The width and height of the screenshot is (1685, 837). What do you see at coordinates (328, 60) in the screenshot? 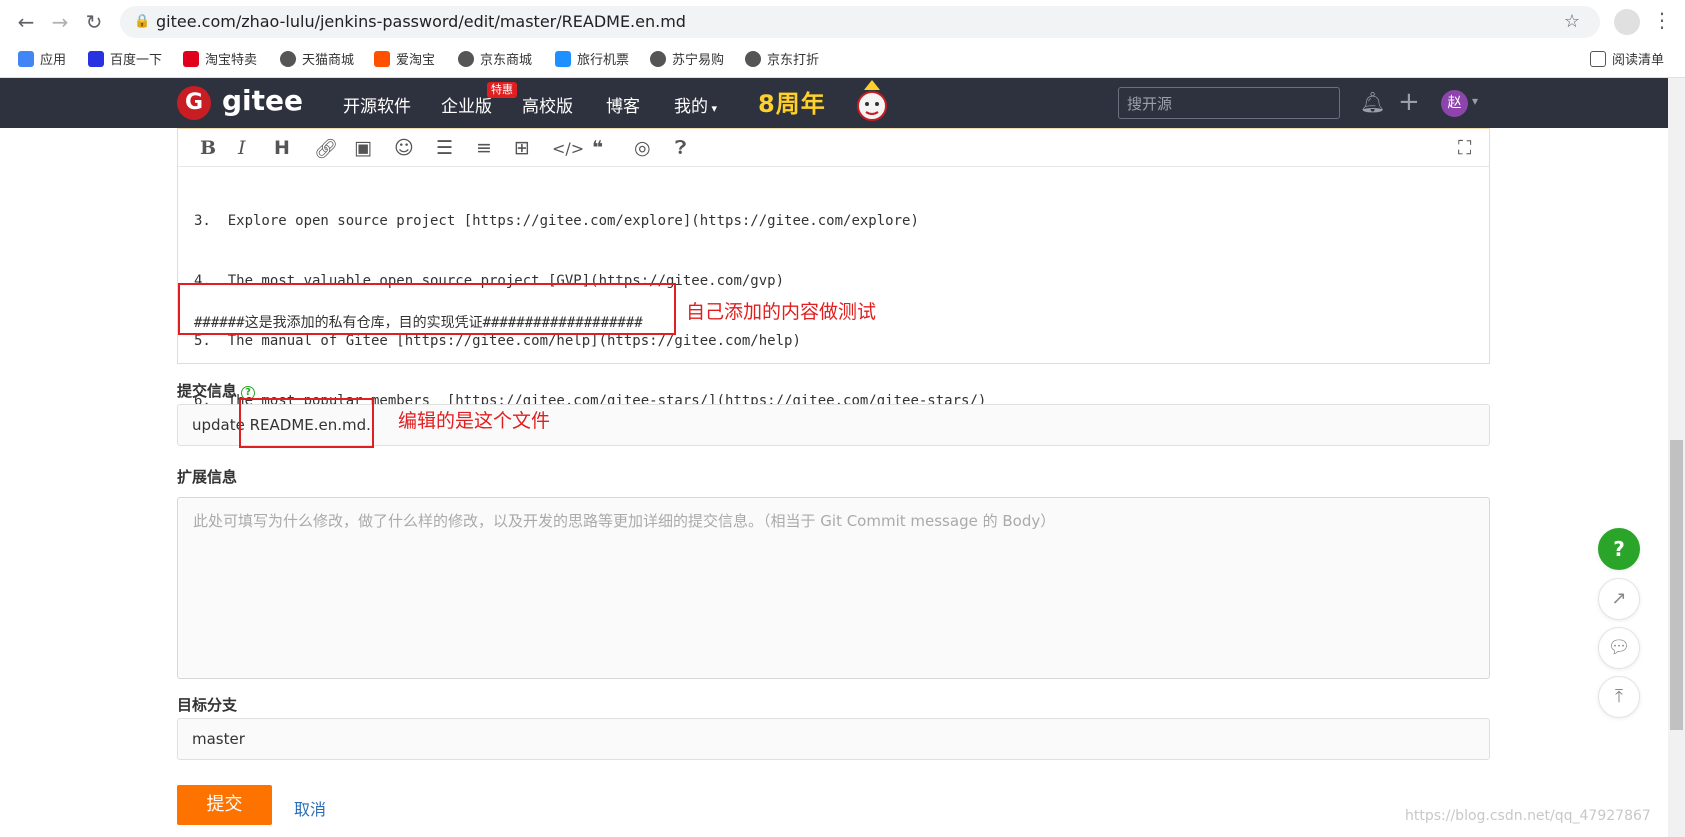
I see `bookmark-label: 天猫商城` at bounding box center [328, 60].